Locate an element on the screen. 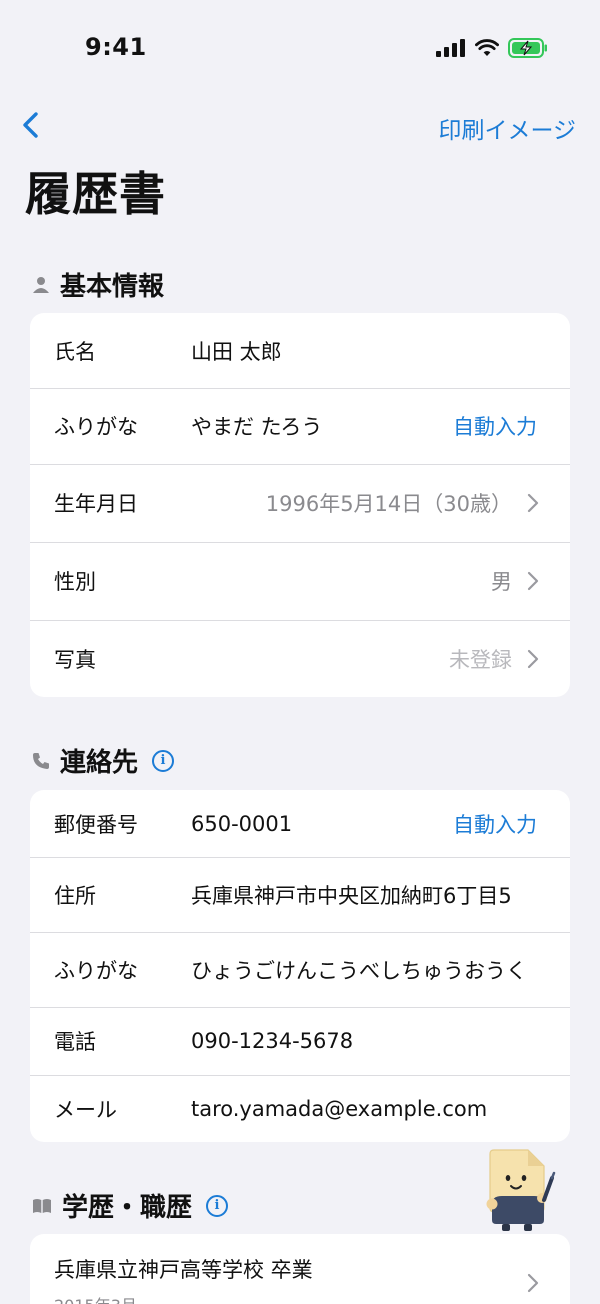  row-label: 郵便番号 is located at coordinates (96, 824).